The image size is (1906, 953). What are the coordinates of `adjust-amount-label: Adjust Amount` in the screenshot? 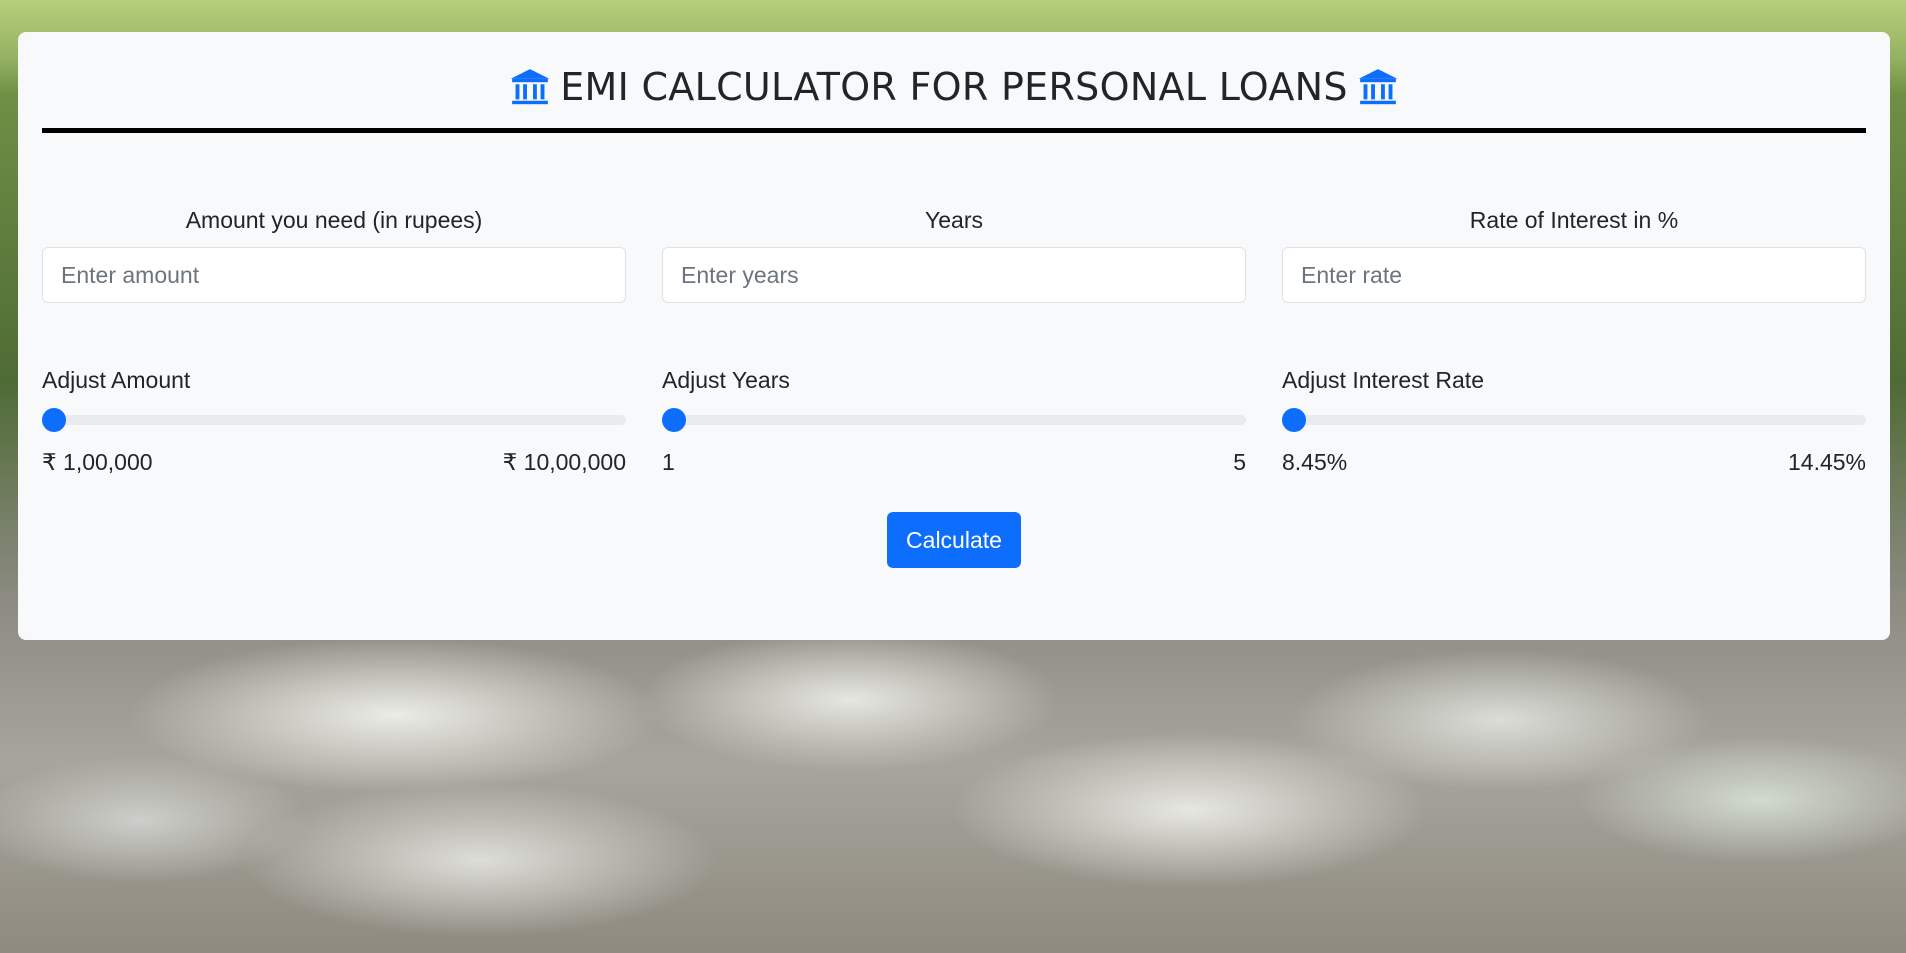 It's located at (116, 380).